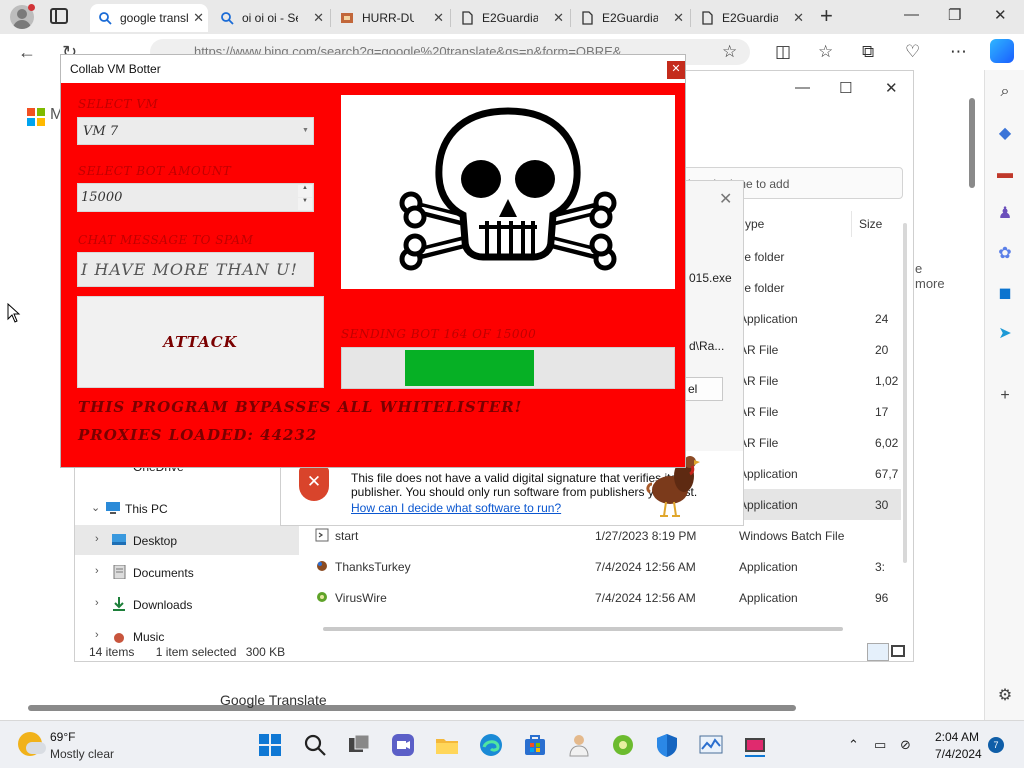  Describe the element at coordinates (62, 737) in the screenshot. I see `temperature: 69°F` at that location.